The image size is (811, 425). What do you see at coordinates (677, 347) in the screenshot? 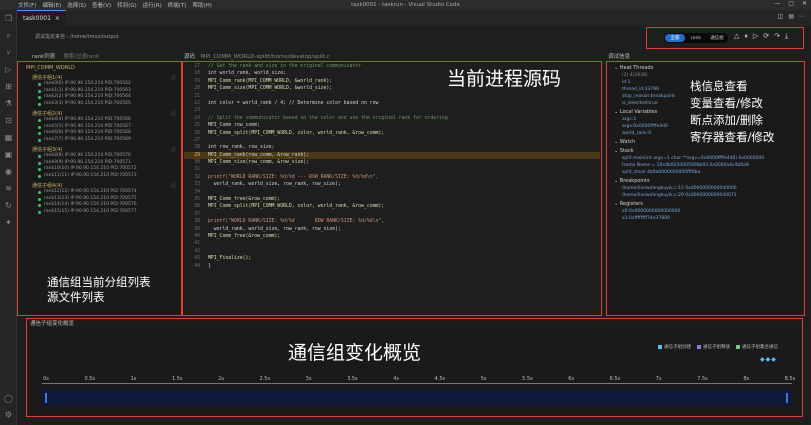
I see `legend-label: 通信子组创建` at bounding box center [677, 347].